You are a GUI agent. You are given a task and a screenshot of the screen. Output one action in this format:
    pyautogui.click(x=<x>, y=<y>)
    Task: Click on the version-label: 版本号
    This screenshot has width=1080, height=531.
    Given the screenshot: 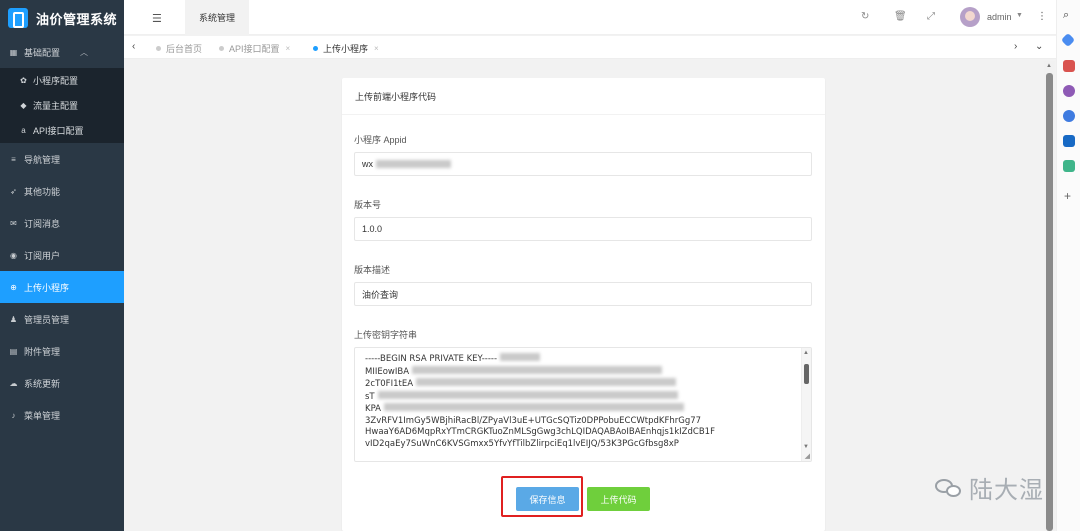 What is the action you would take?
    pyautogui.click(x=368, y=205)
    